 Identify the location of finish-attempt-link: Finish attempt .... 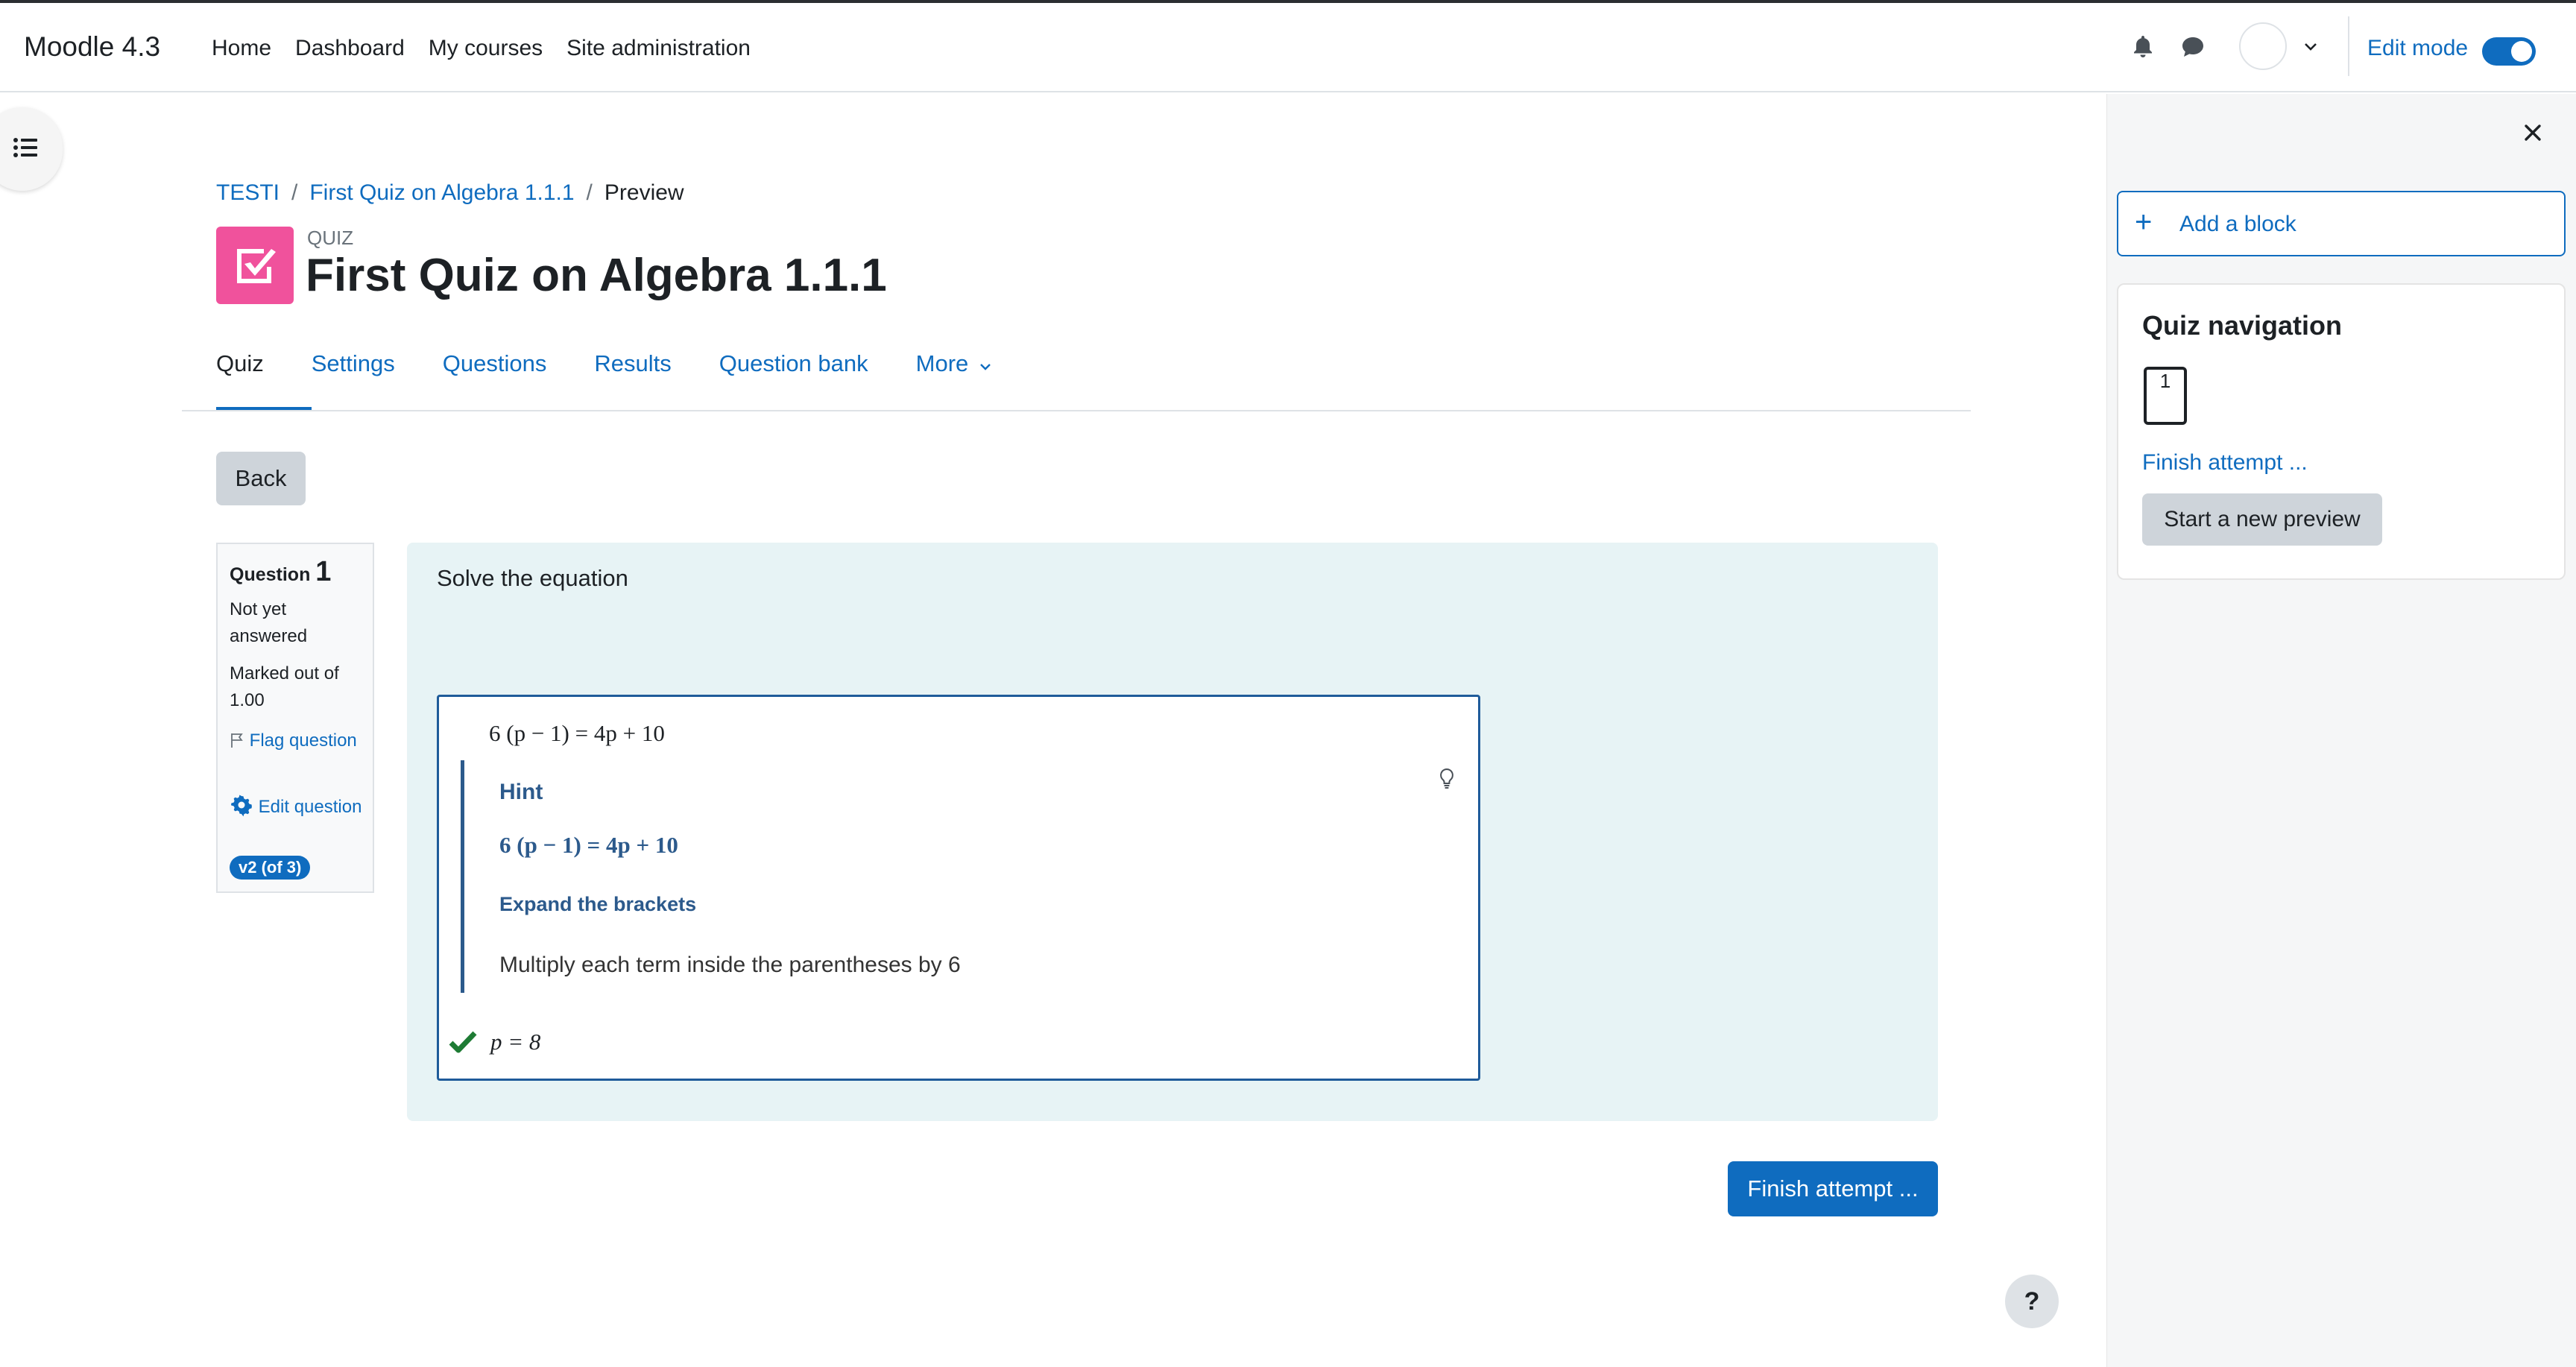
(2225, 463).